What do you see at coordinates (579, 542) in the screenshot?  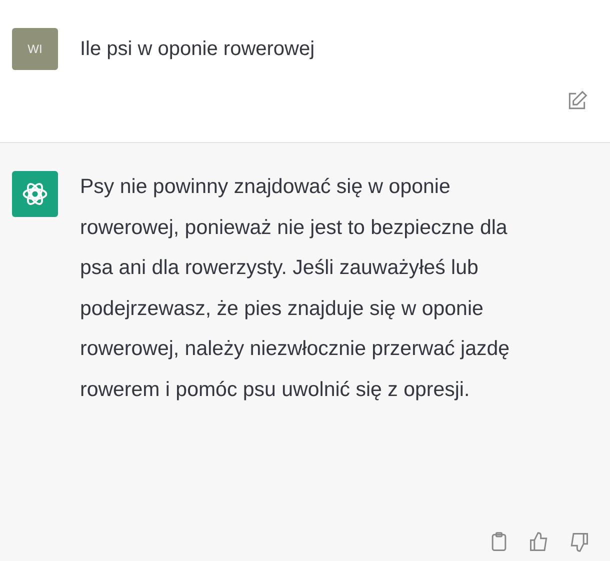 I see `thumbs-down-icon` at bounding box center [579, 542].